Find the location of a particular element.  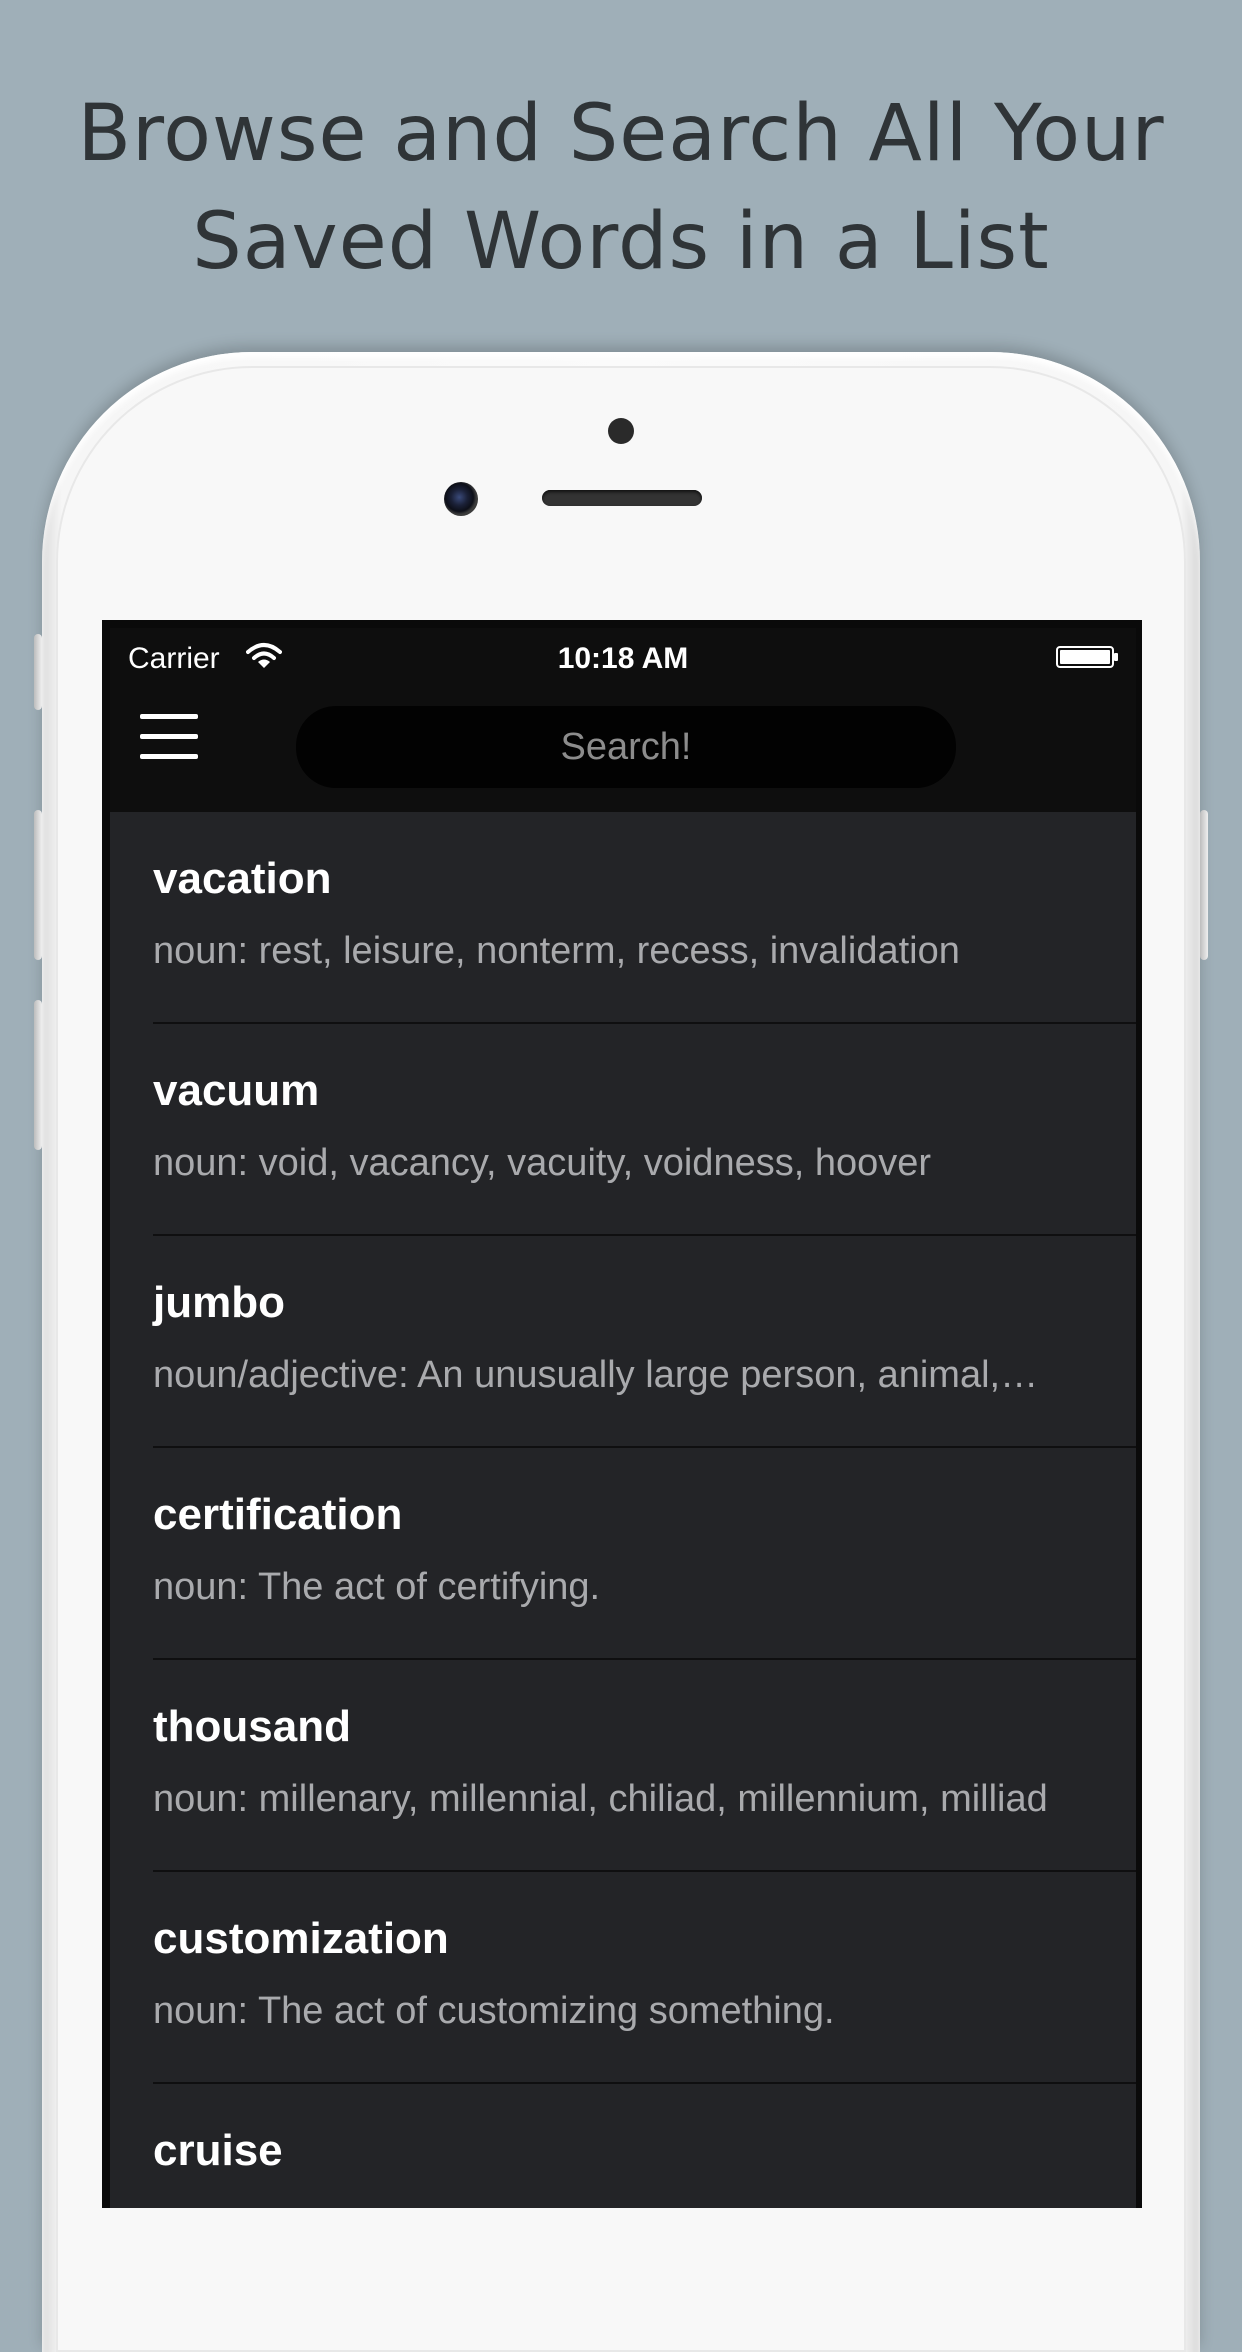

word-title: thousand is located at coordinates (252, 1726).